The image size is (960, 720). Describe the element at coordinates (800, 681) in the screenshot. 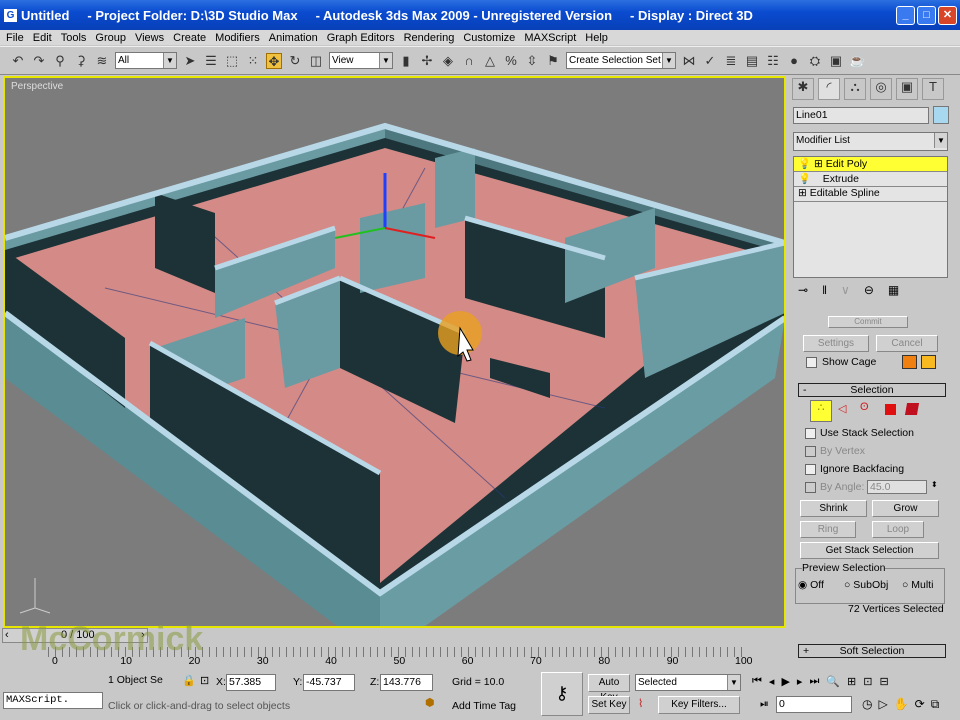

I see `next-frame-icon: ▸` at that location.